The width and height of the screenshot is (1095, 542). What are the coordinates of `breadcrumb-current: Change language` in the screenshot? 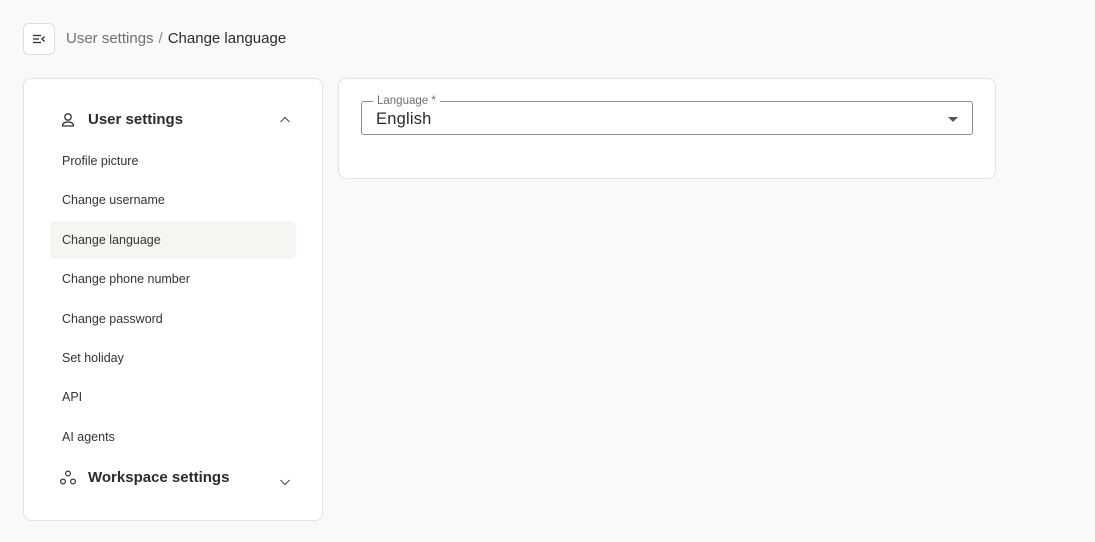 It's located at (227, 38).